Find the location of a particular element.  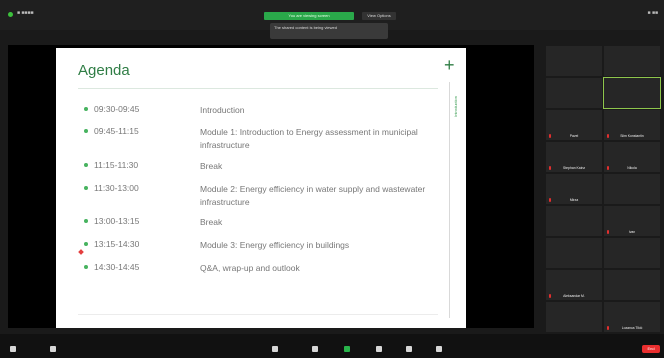

mute-icon is located at coordinates (13, 349).